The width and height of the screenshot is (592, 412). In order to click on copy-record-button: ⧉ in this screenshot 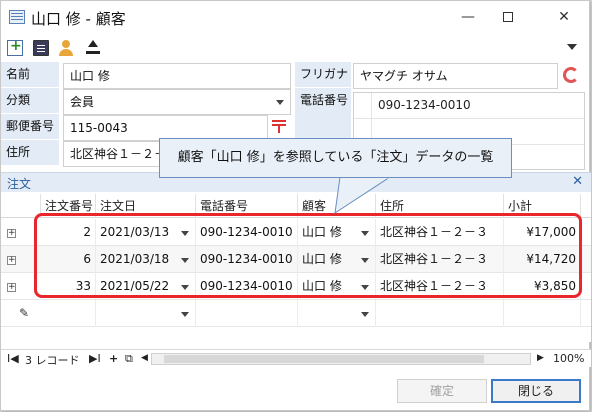, I will do `click(129, 359)`.